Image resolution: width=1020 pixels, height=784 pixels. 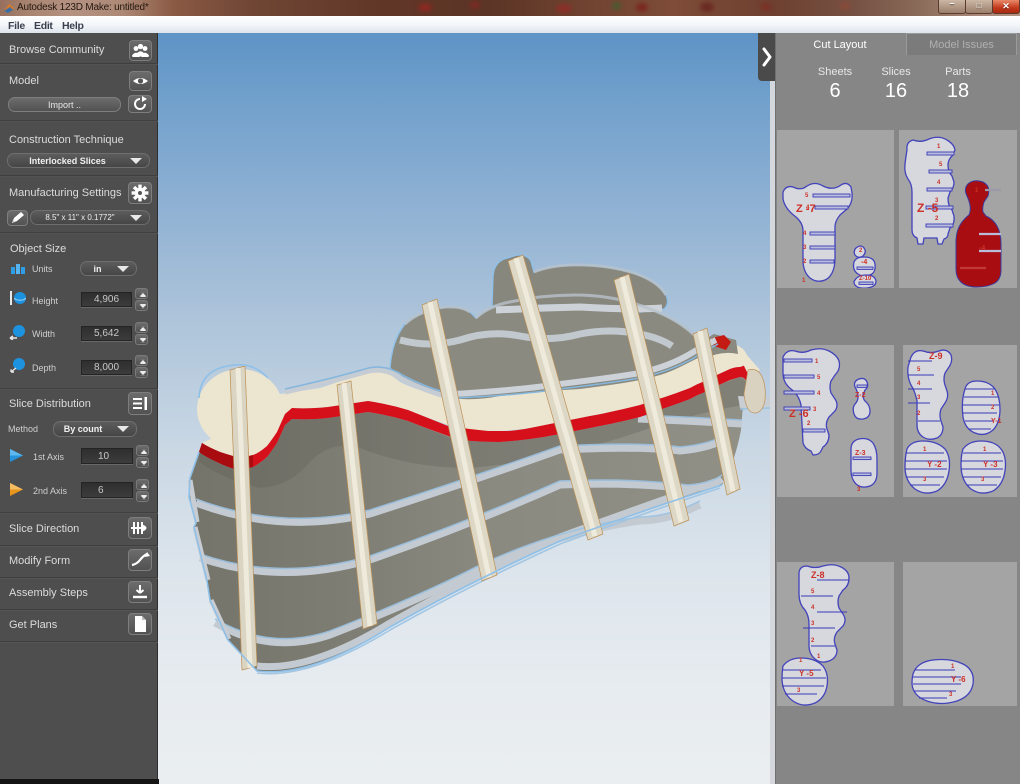 I want to click on svg-text: Z-10, so click(x=865, y=279).